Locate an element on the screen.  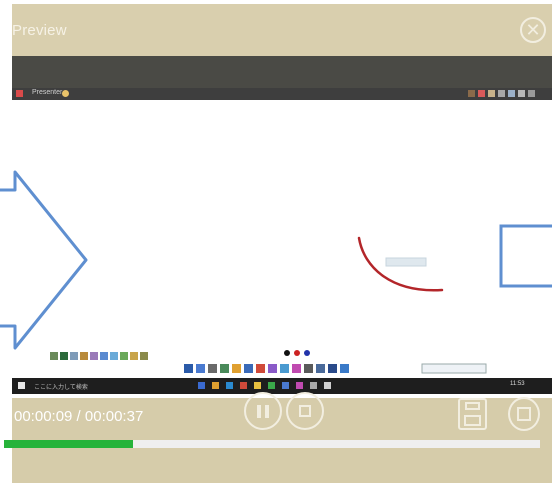
taskbar-search: ここに入力して検索 is located at coordinates (61, 388).